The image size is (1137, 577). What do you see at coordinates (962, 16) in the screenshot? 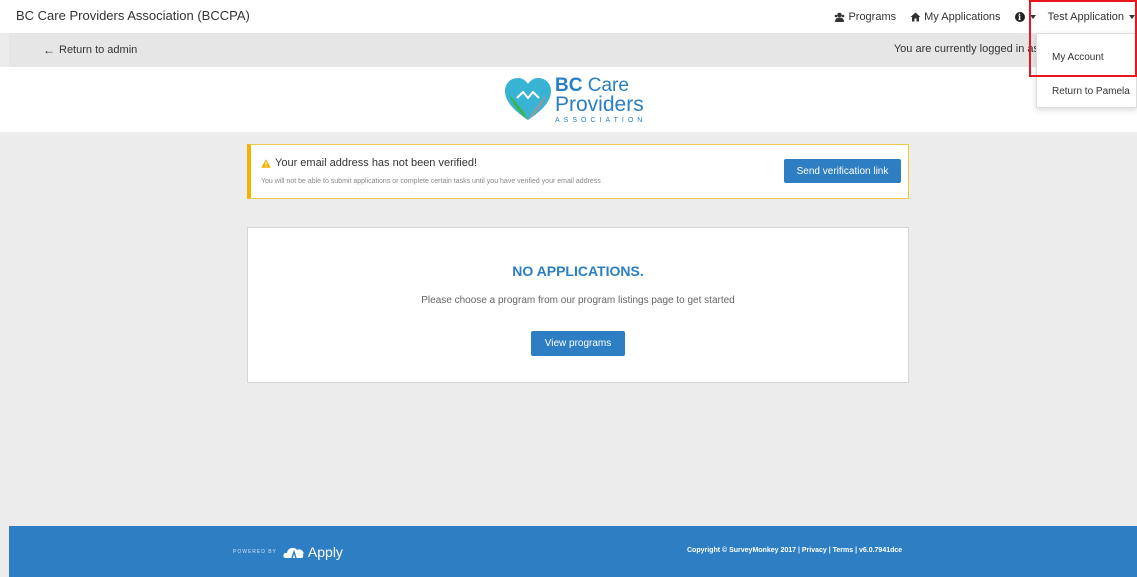
I see `nav-my-applications-label: My Applications` at bounding box center [962, 16].